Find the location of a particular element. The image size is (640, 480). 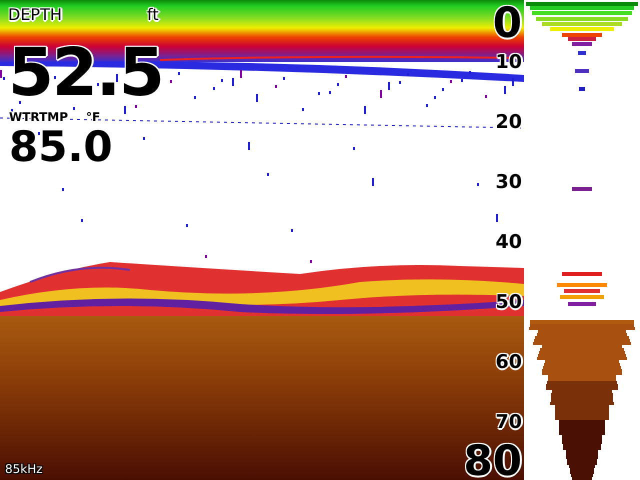

water-temp-label: WTRTMP is located at coordinates (38, 117).